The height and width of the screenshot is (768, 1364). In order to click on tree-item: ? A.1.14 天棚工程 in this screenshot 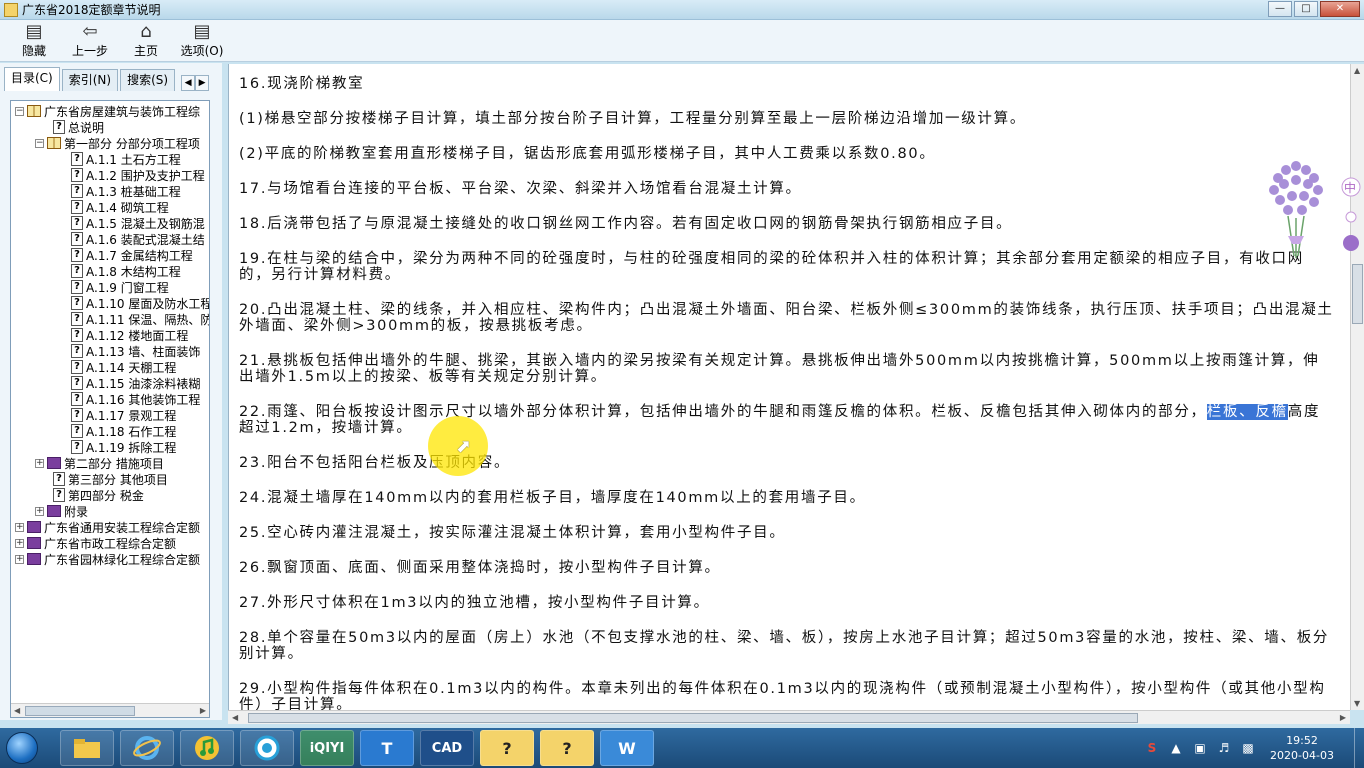, I will do `click(123, 367)`.